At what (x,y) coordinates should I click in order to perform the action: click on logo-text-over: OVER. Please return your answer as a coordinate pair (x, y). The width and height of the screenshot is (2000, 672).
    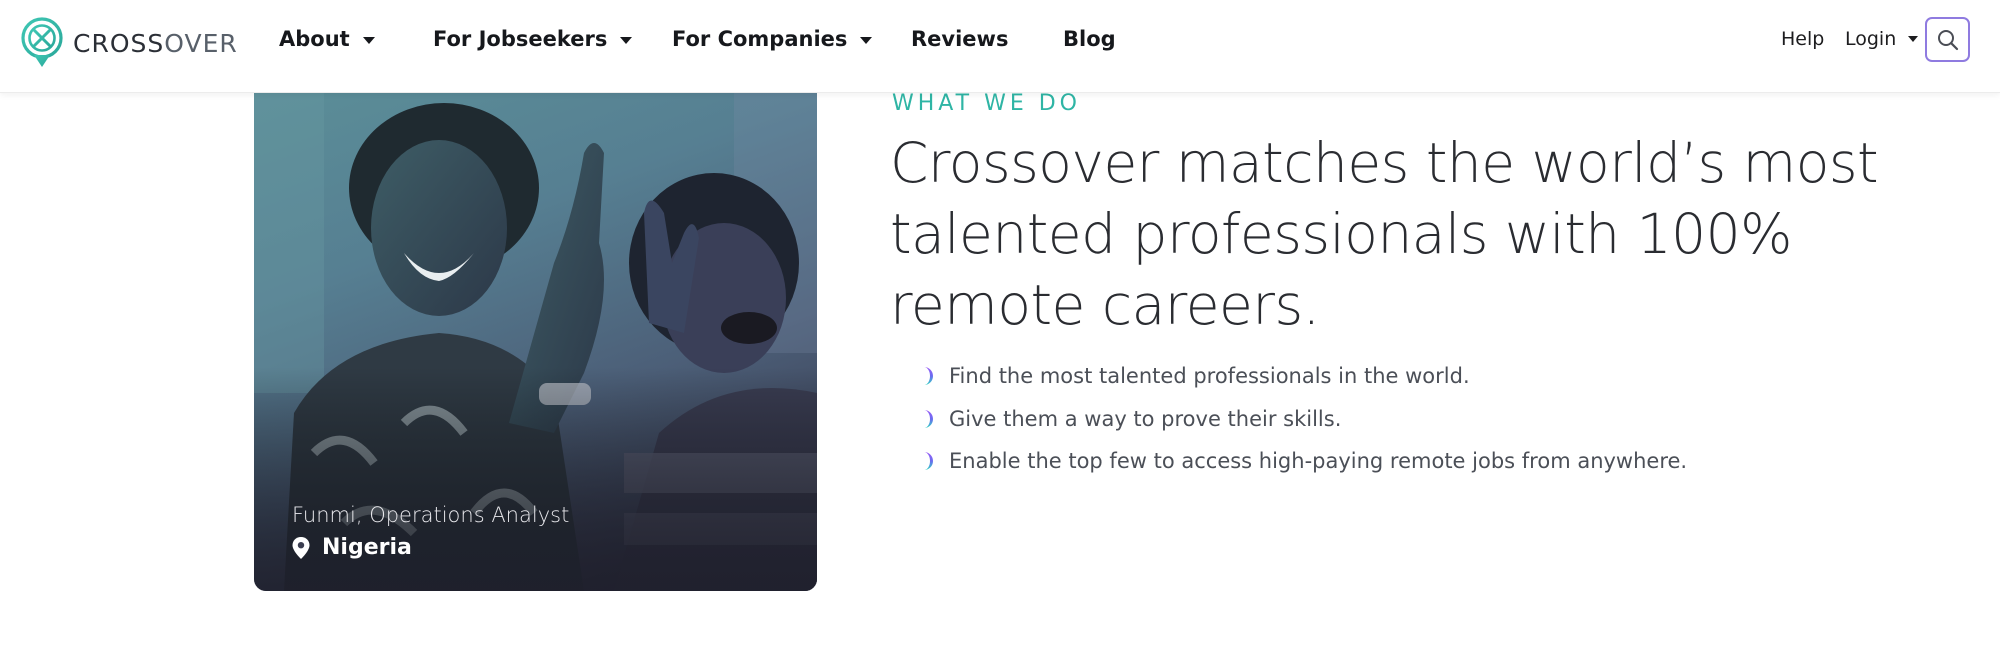
    Looking at the image, I should click on (201, 43).